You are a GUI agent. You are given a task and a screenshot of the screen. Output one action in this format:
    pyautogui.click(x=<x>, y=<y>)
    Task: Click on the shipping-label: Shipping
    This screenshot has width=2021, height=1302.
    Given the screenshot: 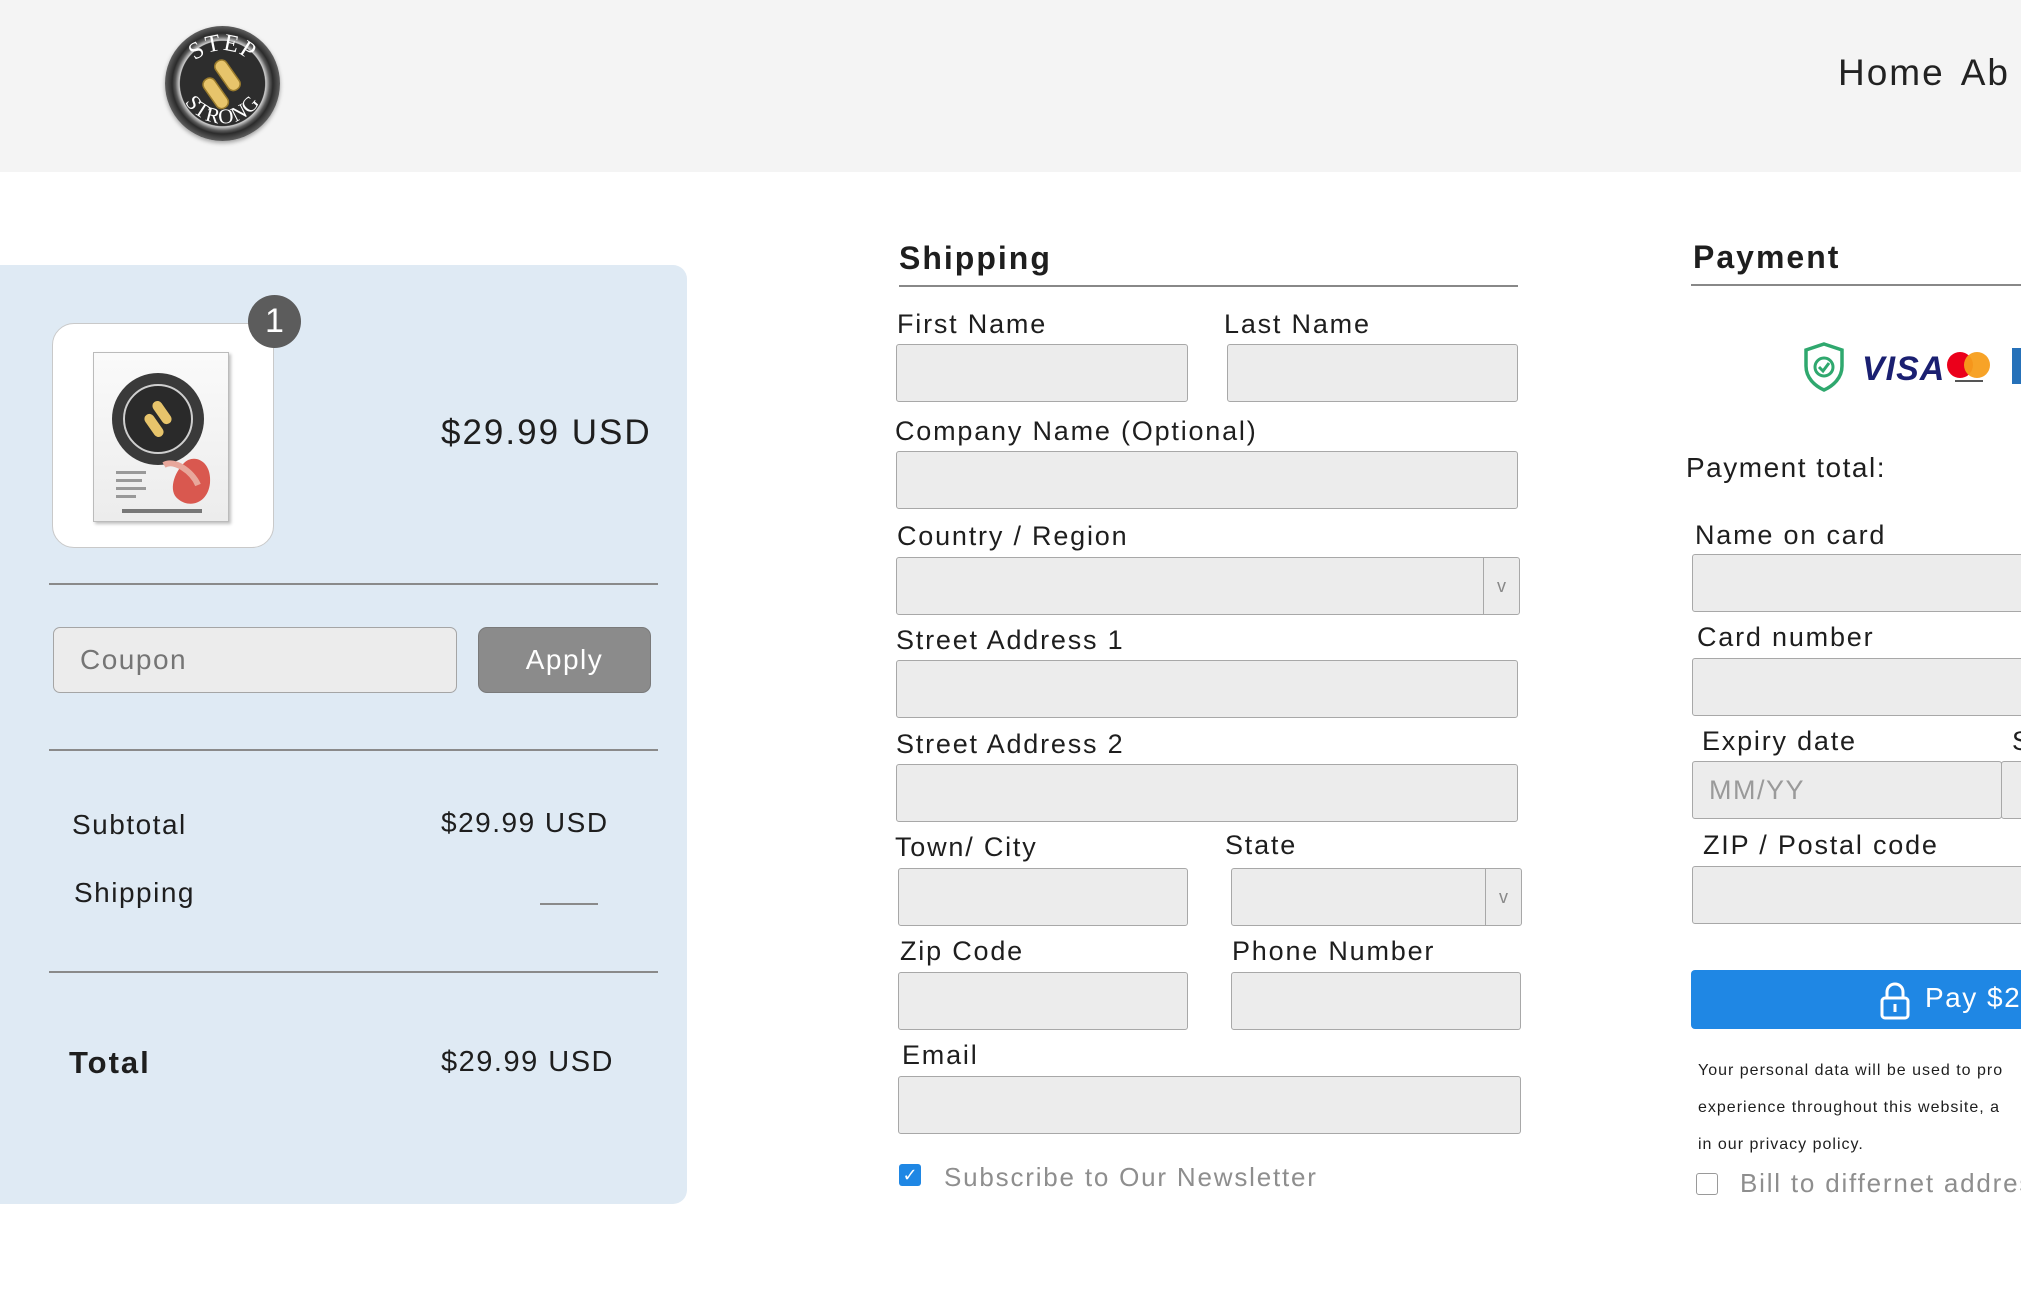 What is the action you would take?
    pyautogui.click(x=134, y=892)
    